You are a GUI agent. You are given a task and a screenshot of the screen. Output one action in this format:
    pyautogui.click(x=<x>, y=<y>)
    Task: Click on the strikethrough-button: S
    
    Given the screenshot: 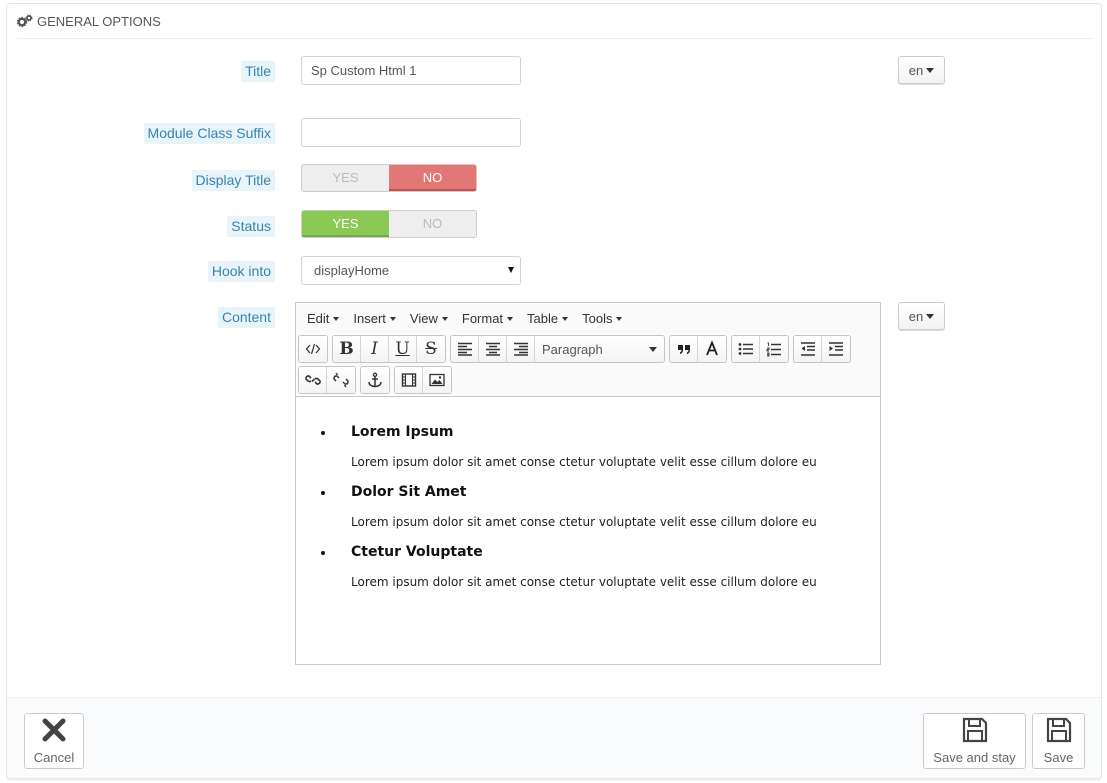 What is the action you would take?
    pyautogui.click(x=431, y=349)
    